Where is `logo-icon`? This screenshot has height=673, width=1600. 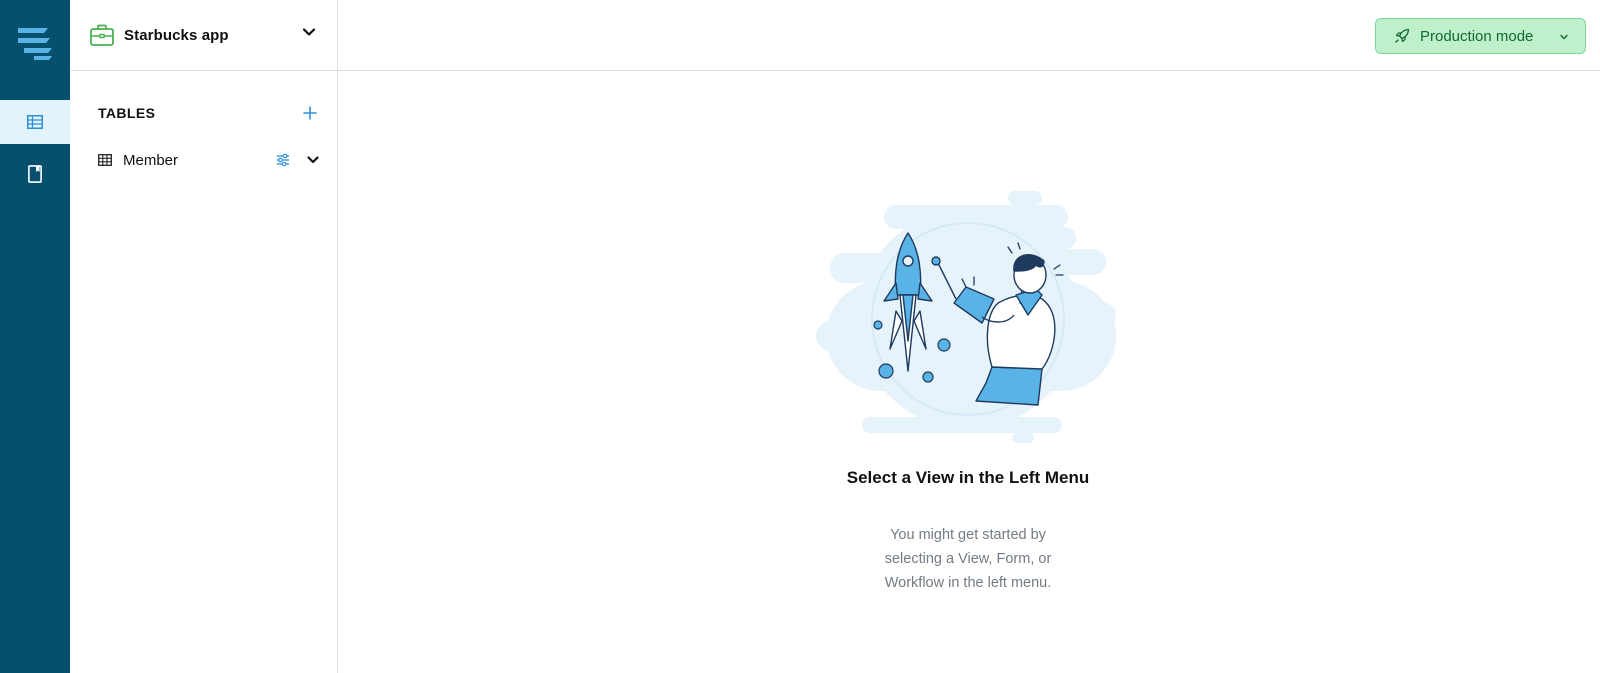 logo-icon is located at coordinates (35, 42).